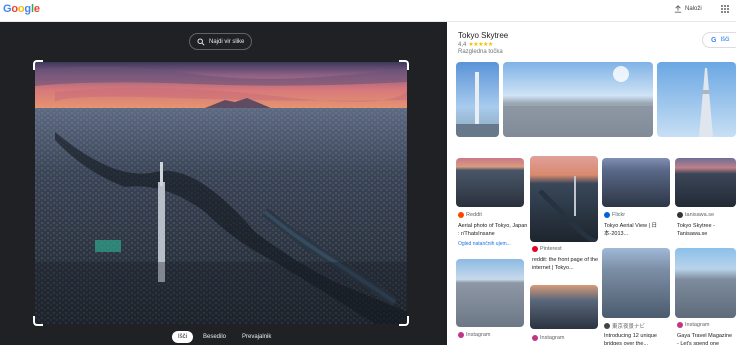 The height and width of the screenshot is (345, 736). Describe the element at coordinates (619, 215) in the screenshot. I see `result-source-label: Flickr` at that location.